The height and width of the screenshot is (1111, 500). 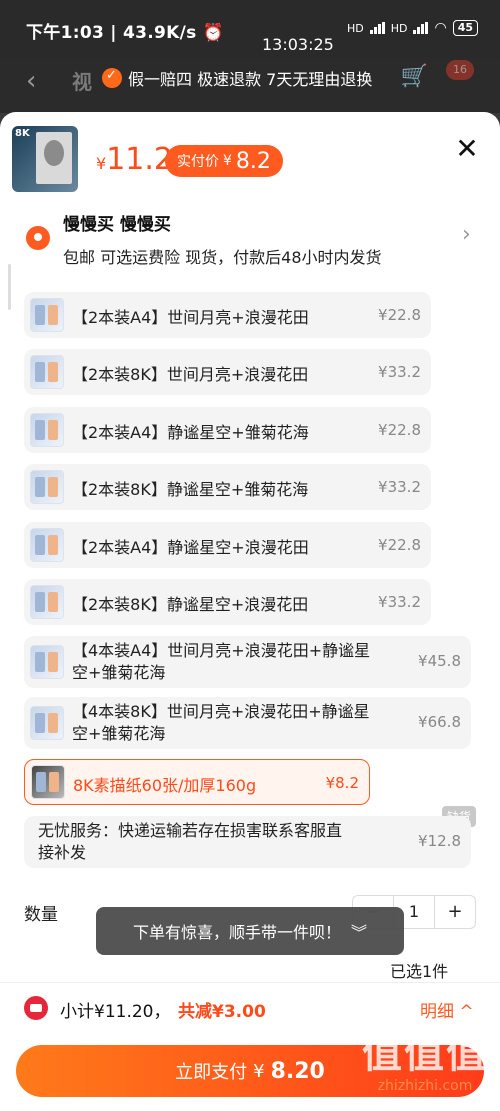 What do you see at coordinates (355, 28) in the screenshot?
I see `hd-label: HD` at bounding box center [355, 28].